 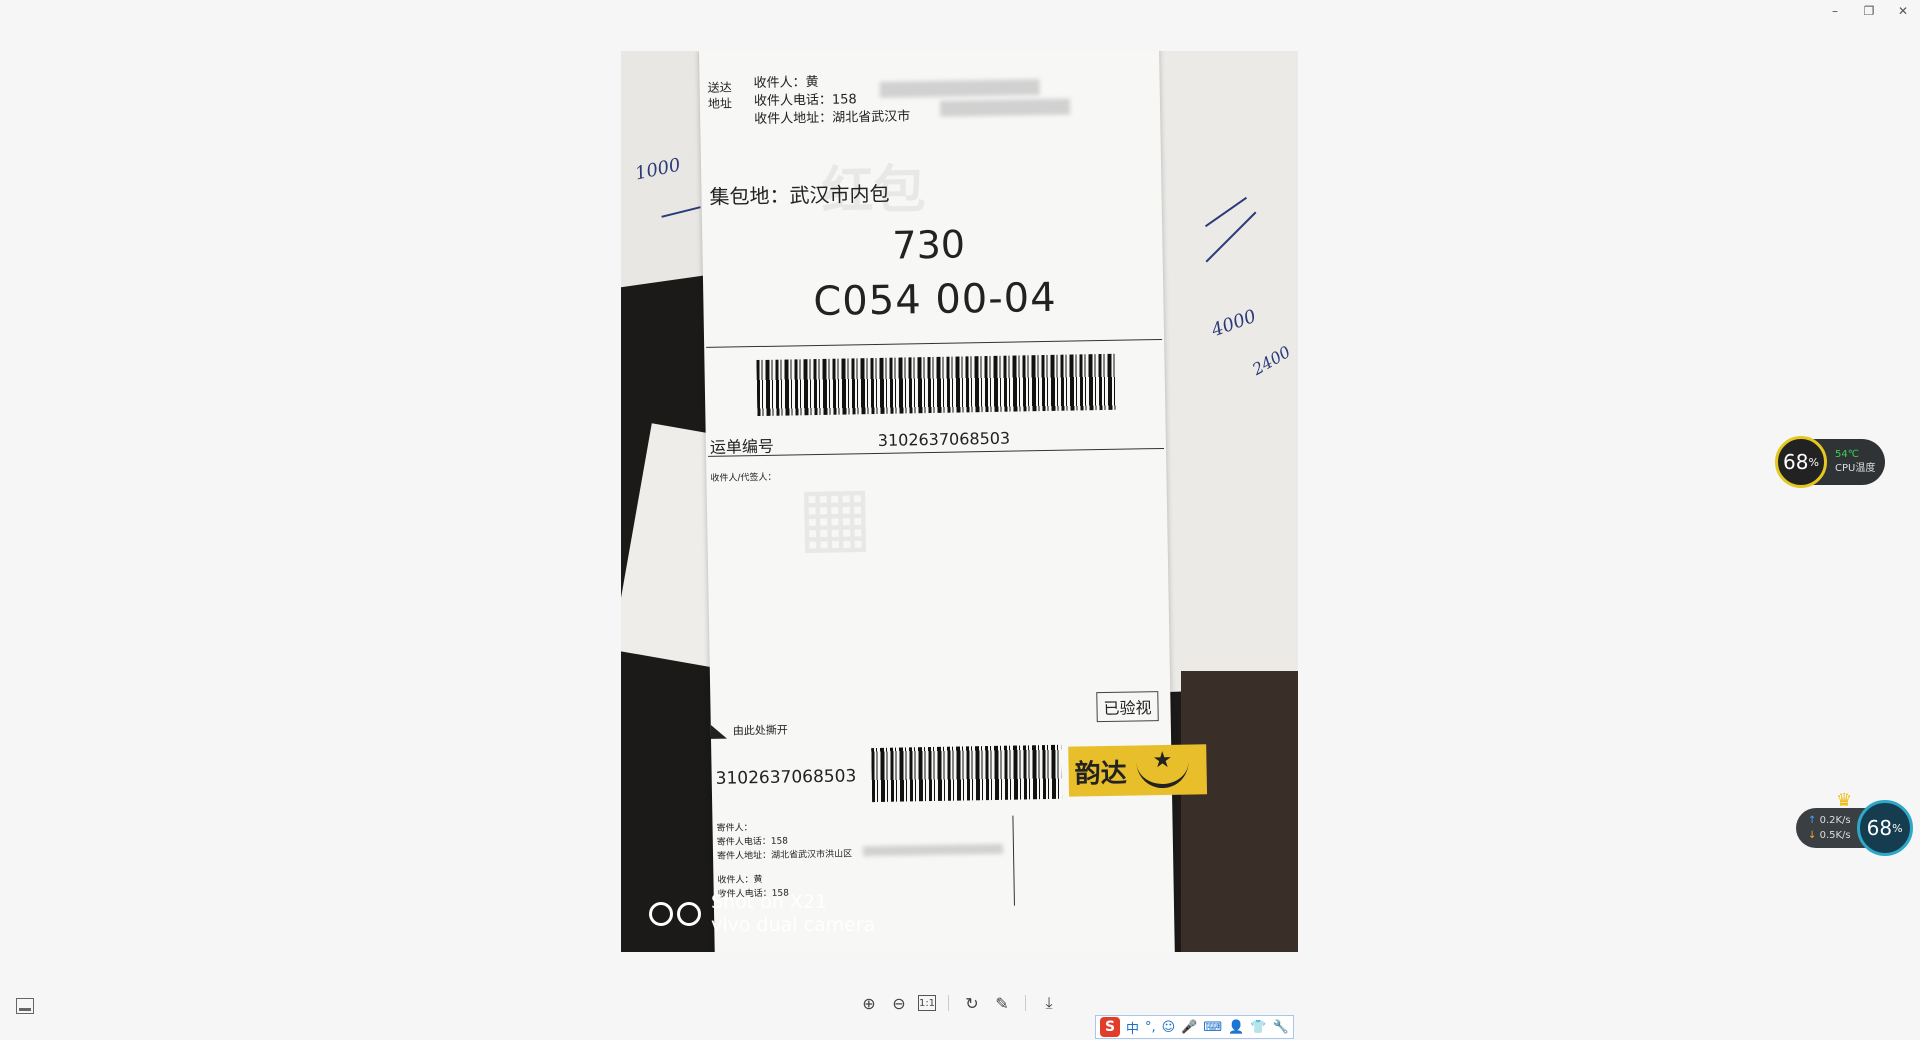 I want to click on stub-waybill-number: 3102637068503, so click(x=786, y=777).